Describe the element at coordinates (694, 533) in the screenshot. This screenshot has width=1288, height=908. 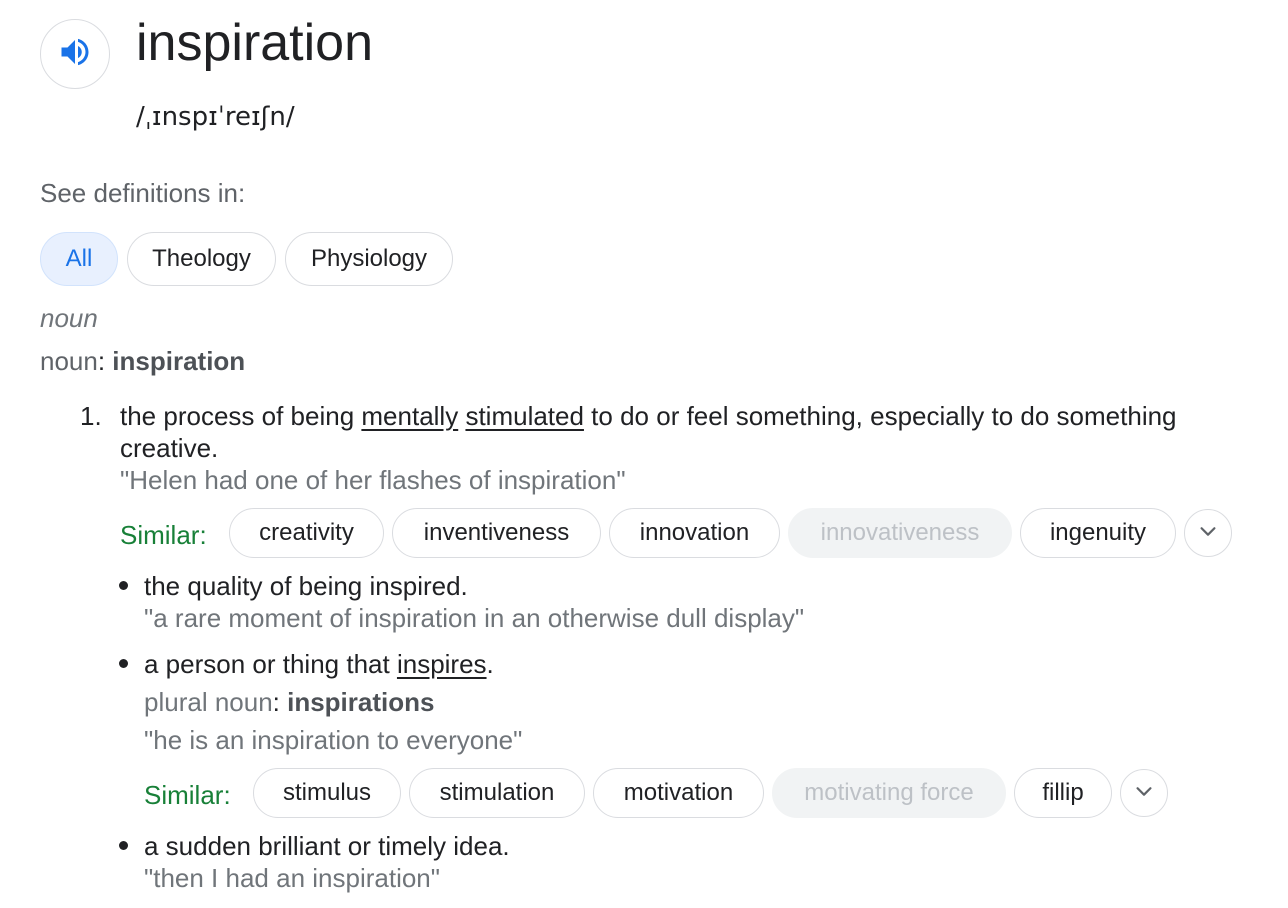
I see `similar-innovation: innovation` at that location.